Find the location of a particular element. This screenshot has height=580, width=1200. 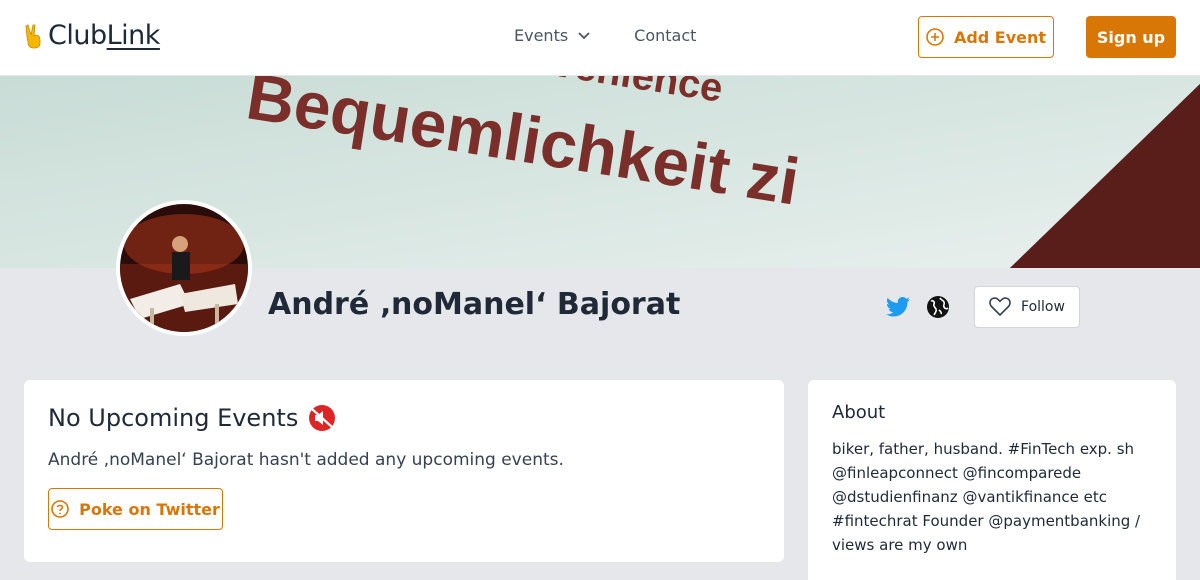

muted-speaker-icon is located at coordinates (322, 418).